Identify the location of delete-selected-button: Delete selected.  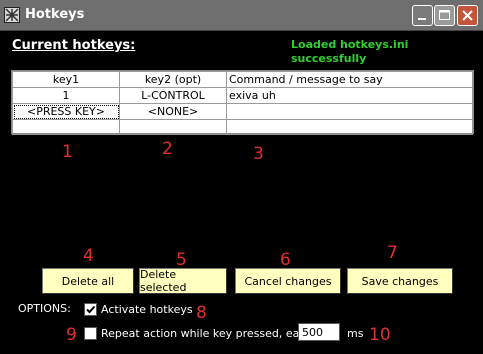
(183, 281).